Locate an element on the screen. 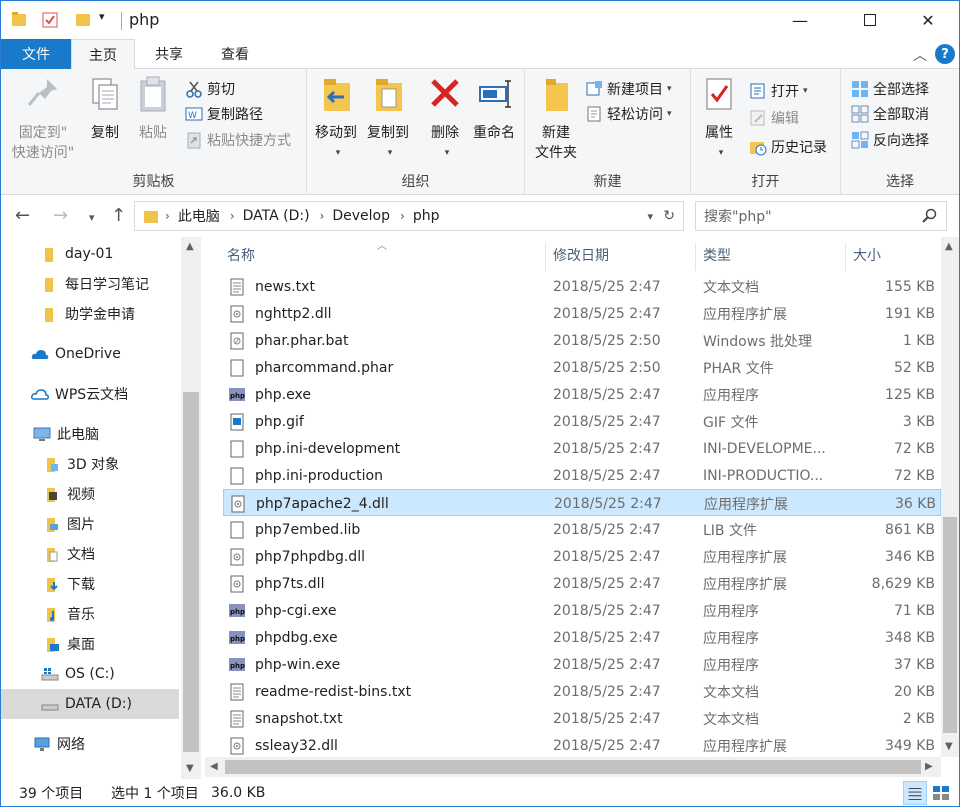 The height and width of the screenshot is (807, 960). tab-share: 共享 is located at coordinates (169, 54).